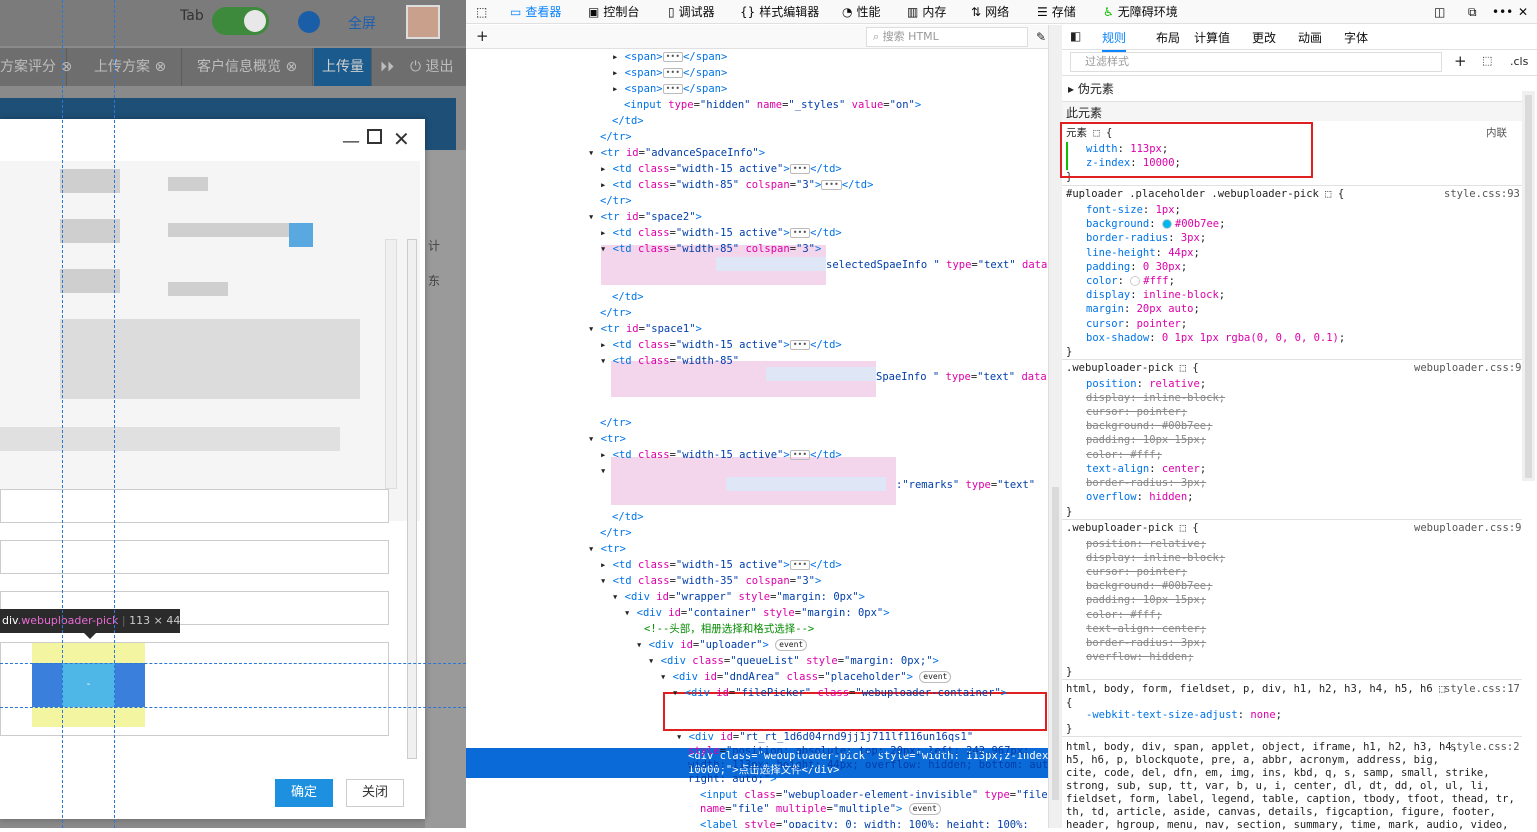 Image resolution: width=1537 pixels, height=832 pixels. I want to click on markup-line: <!--头部，相册选择和格式选择-->, so click(729, 629).